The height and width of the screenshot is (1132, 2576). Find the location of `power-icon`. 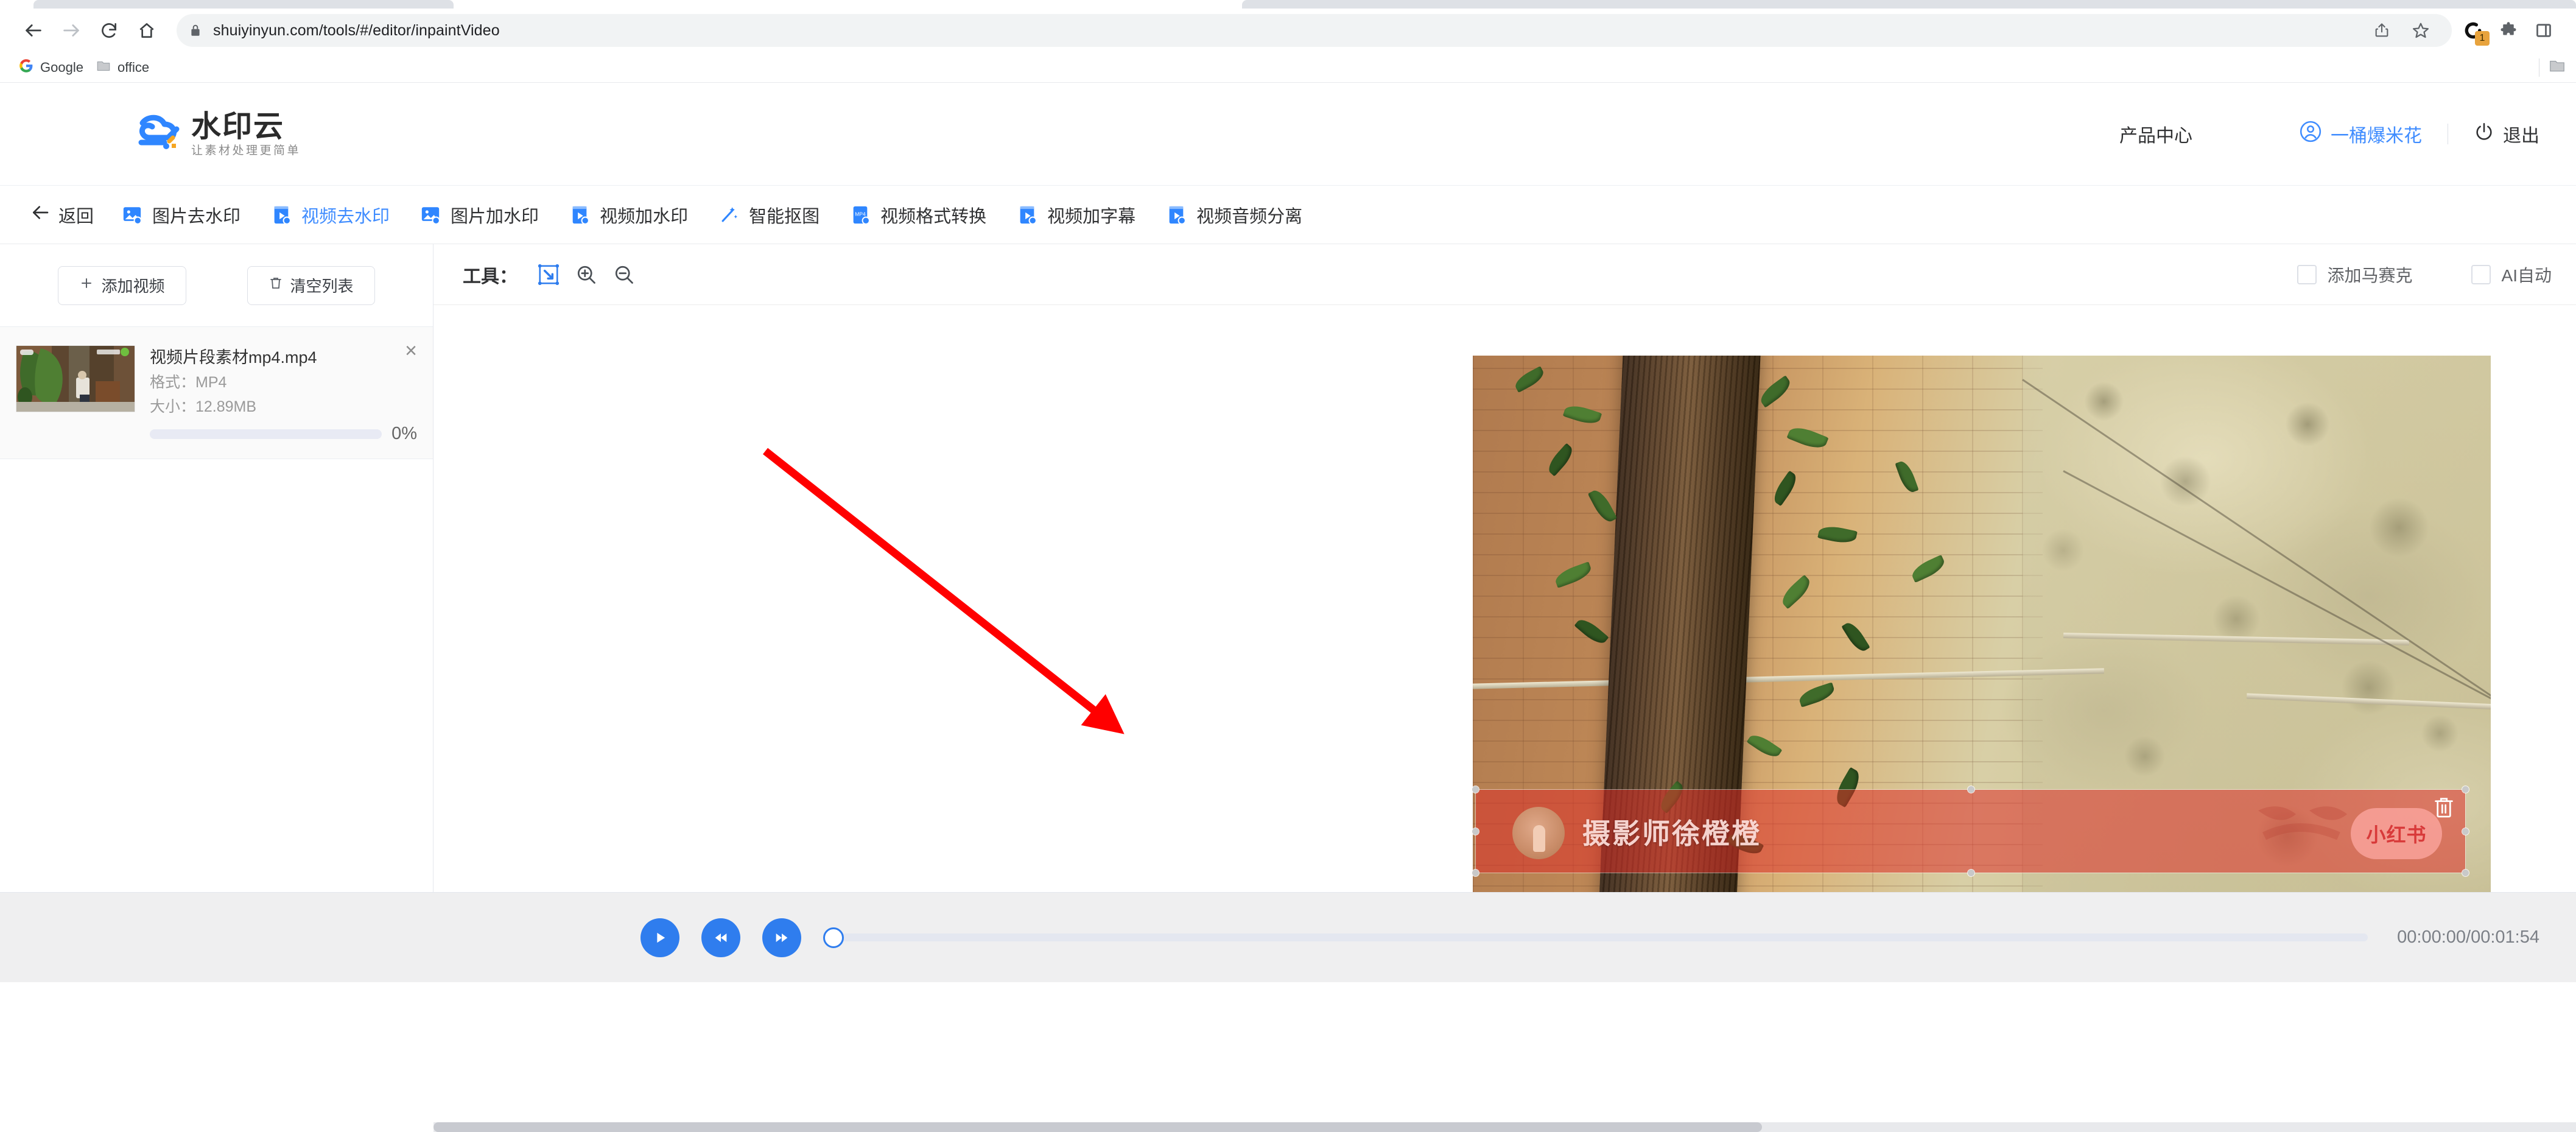

power-icon is located at coordinates (2484, 134).